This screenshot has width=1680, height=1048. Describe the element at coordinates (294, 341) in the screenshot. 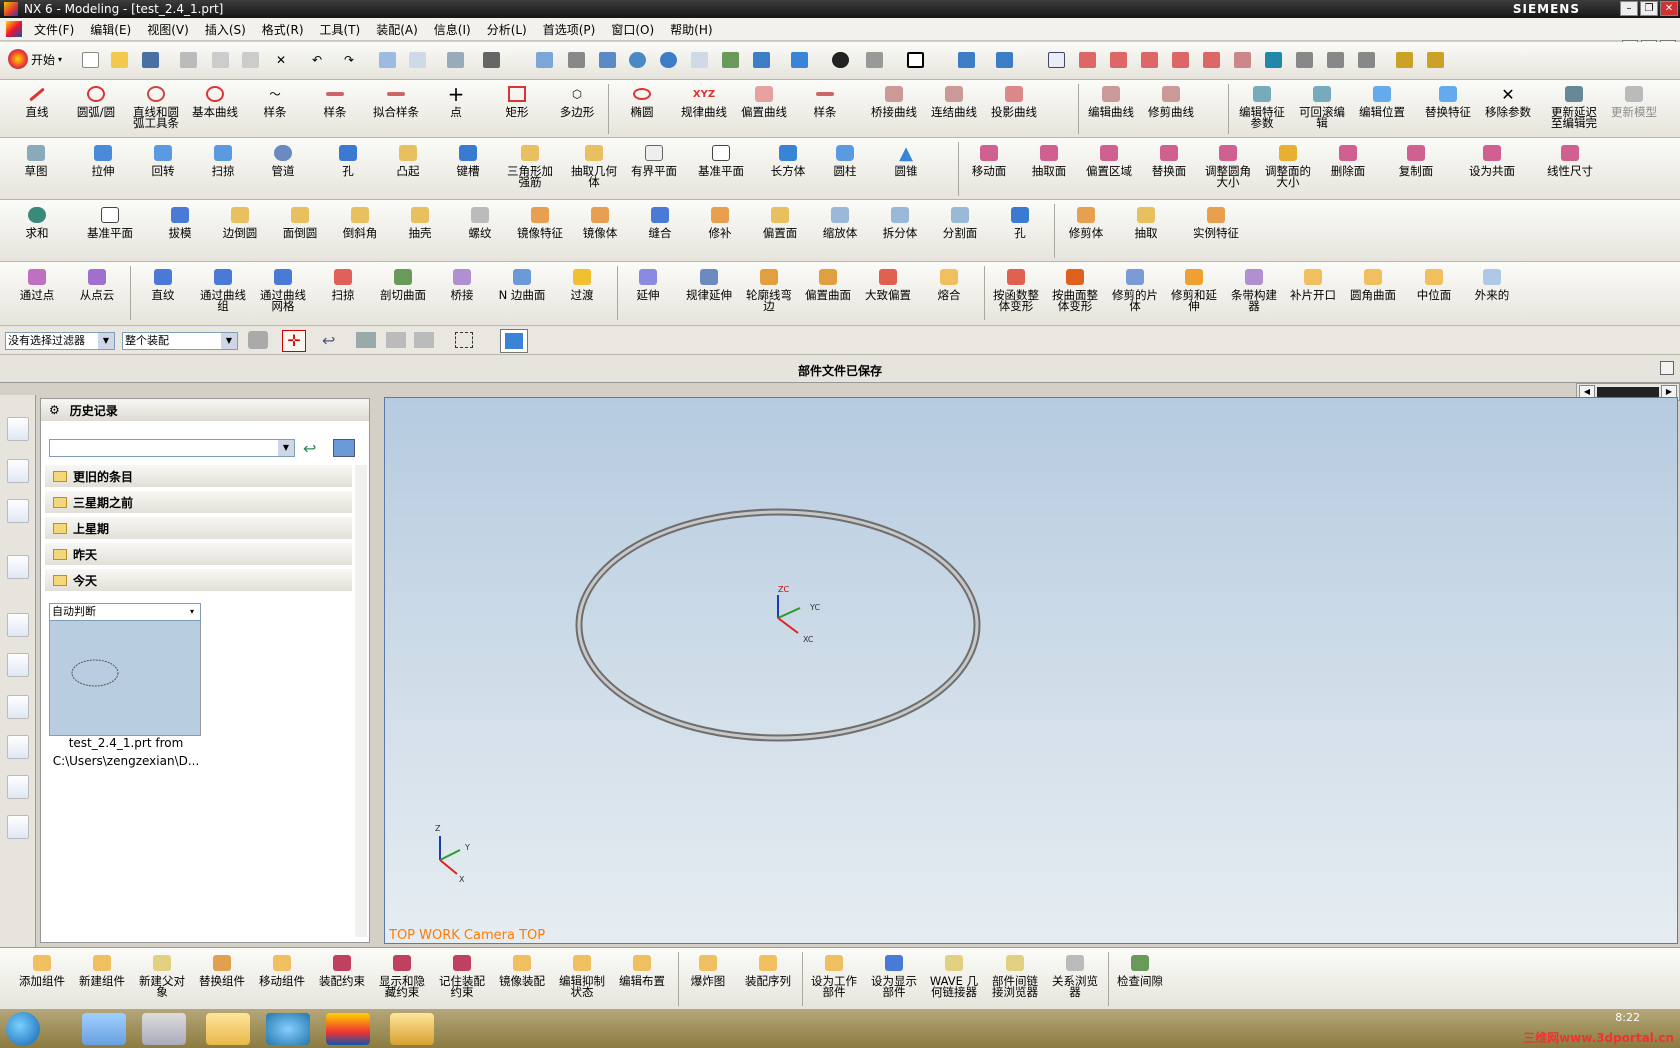

I see `snap-point-icon: ✛` at that location.